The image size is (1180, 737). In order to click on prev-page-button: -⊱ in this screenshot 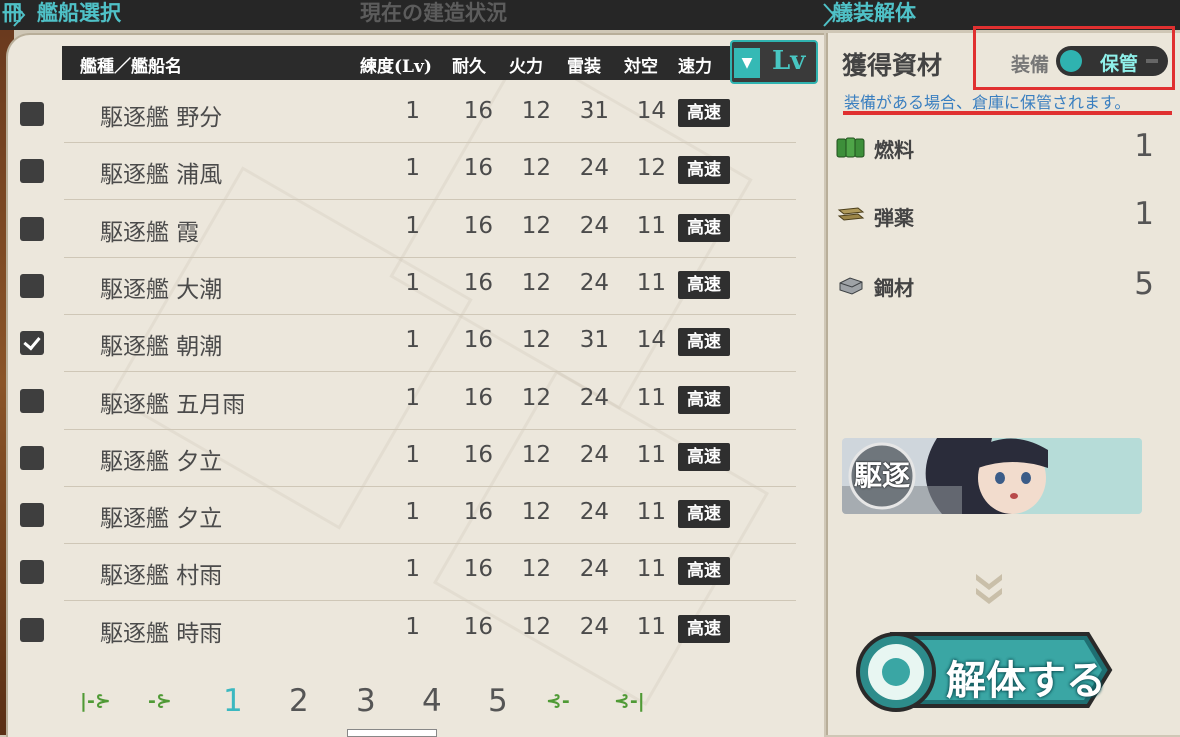, I will do `click(160, 701)`.